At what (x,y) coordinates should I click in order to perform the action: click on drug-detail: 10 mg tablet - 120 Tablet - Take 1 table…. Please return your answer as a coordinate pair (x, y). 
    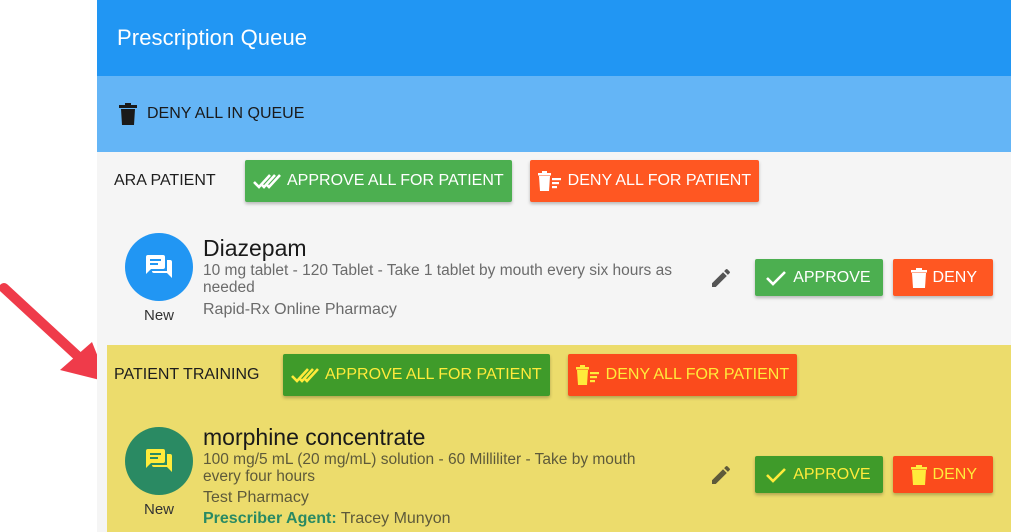
    Looking at the image, I should click on (437, 279).